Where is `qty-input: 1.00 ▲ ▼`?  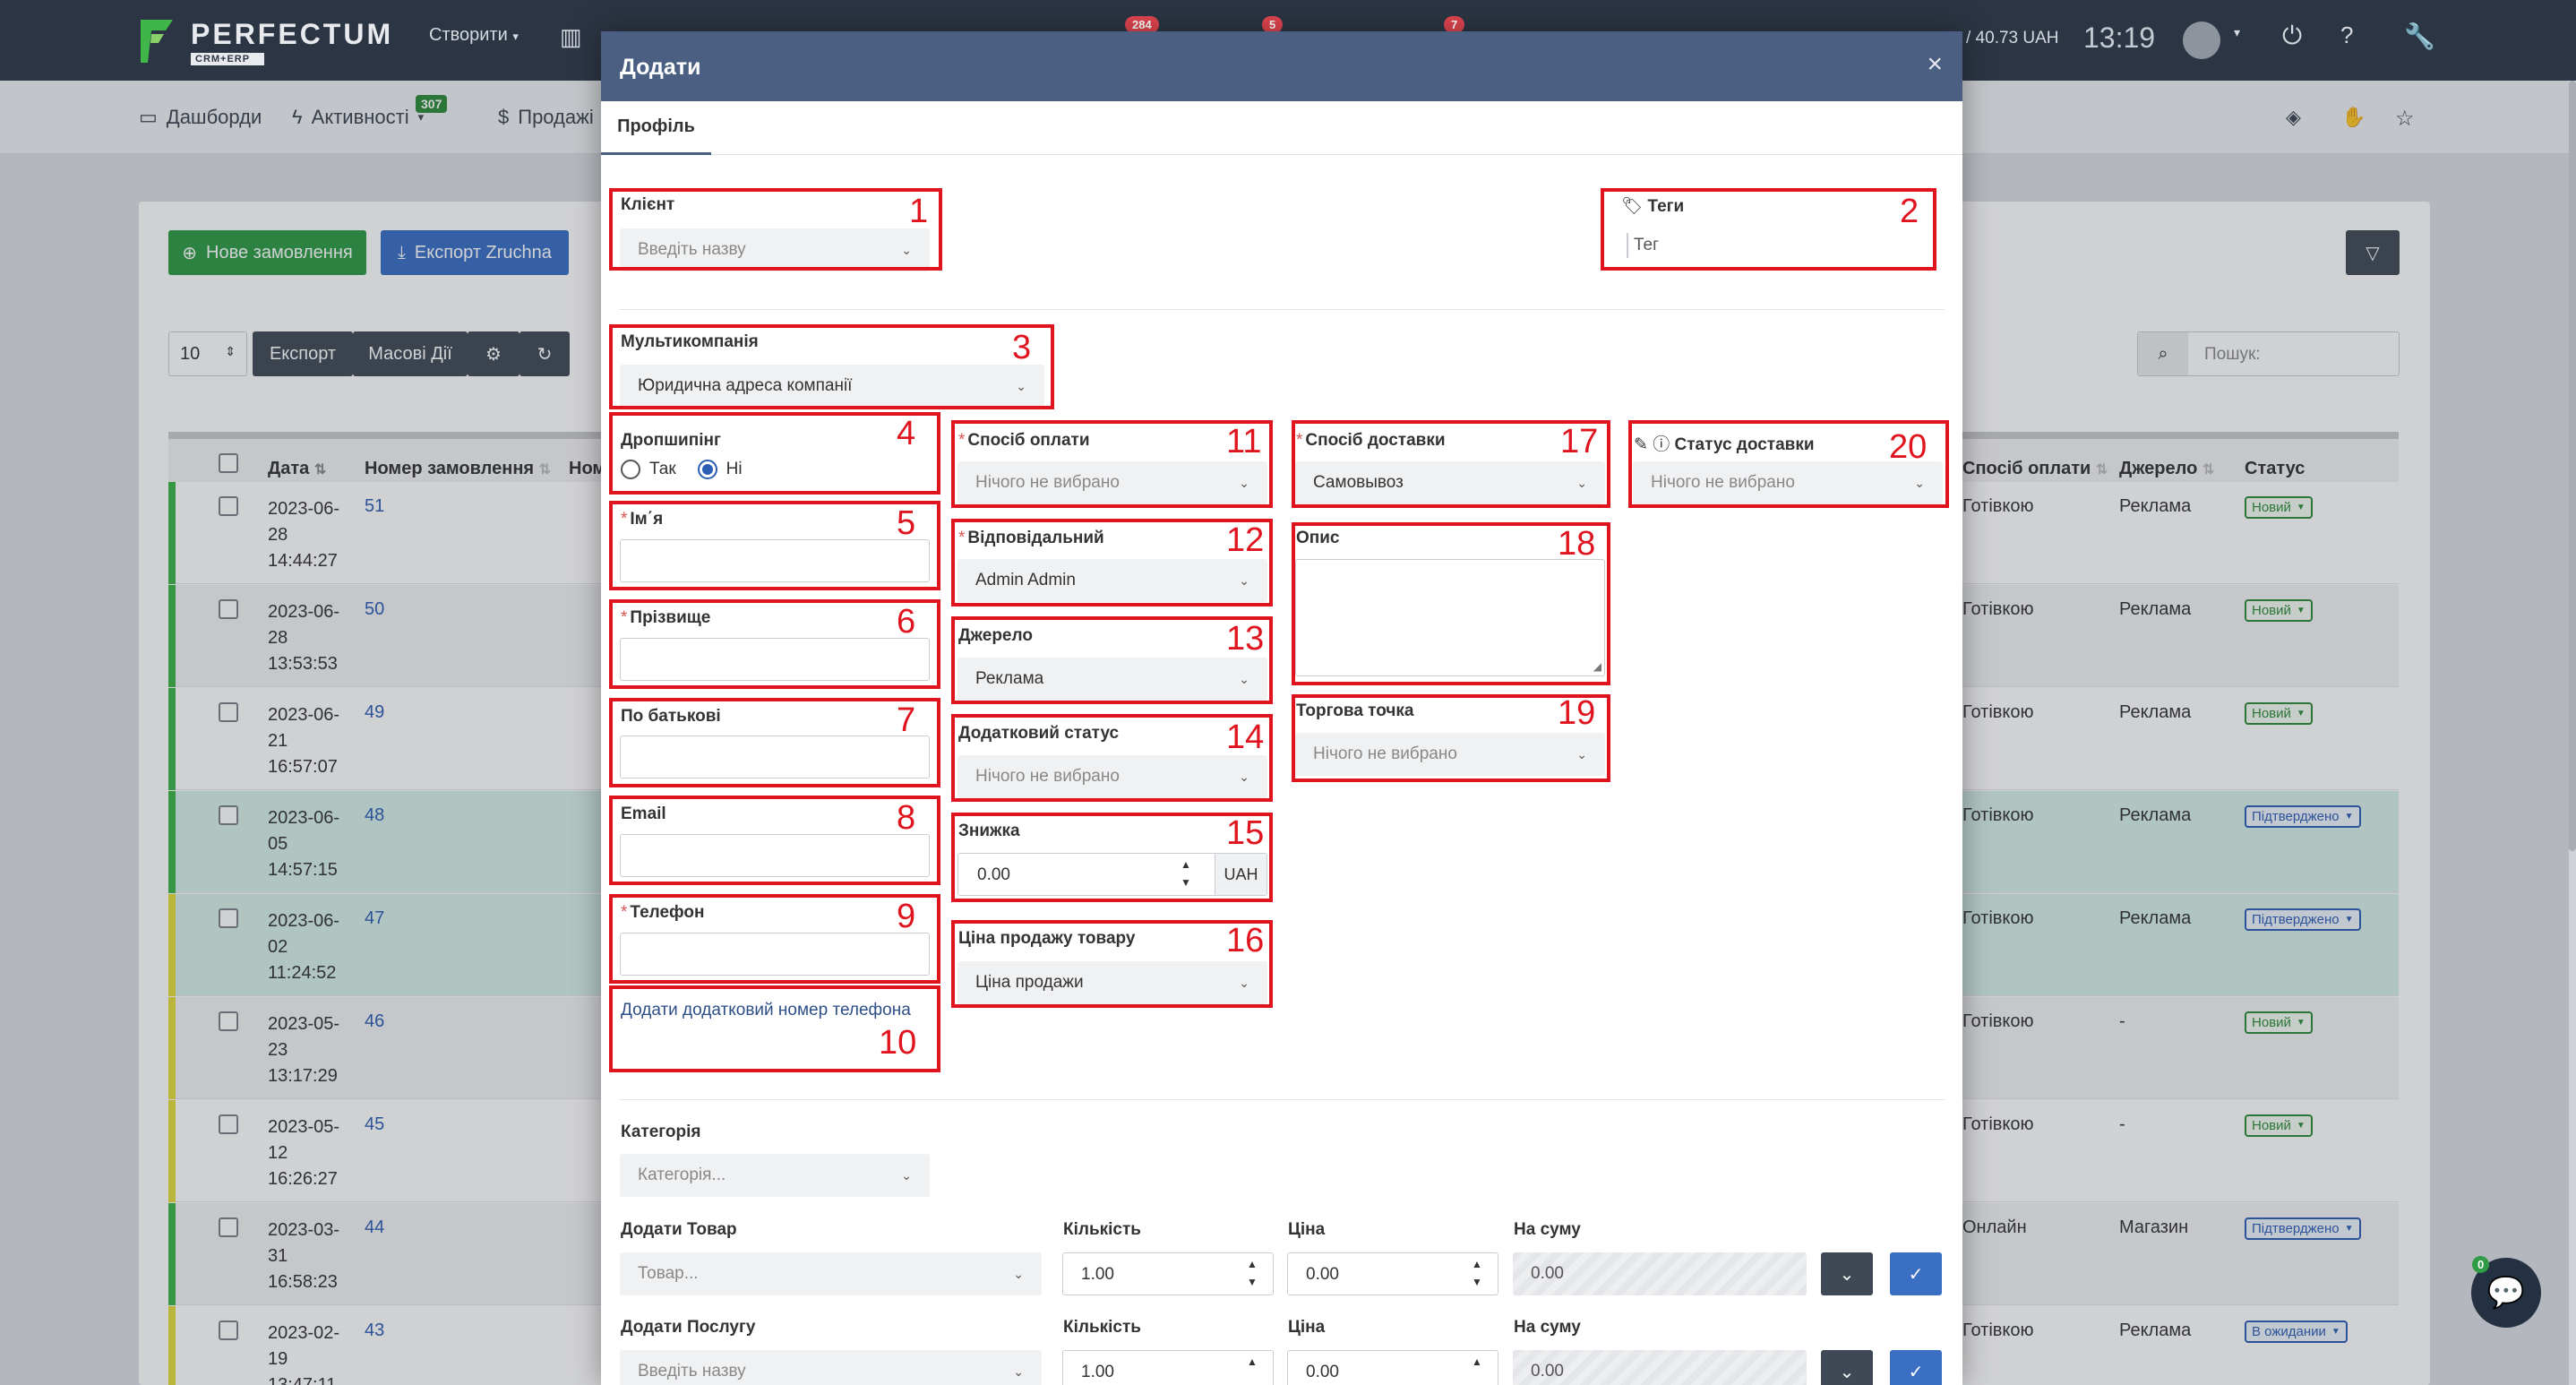
qty-input: 1.00 ▲ ▼ is located at coordinates (1168, 1273).